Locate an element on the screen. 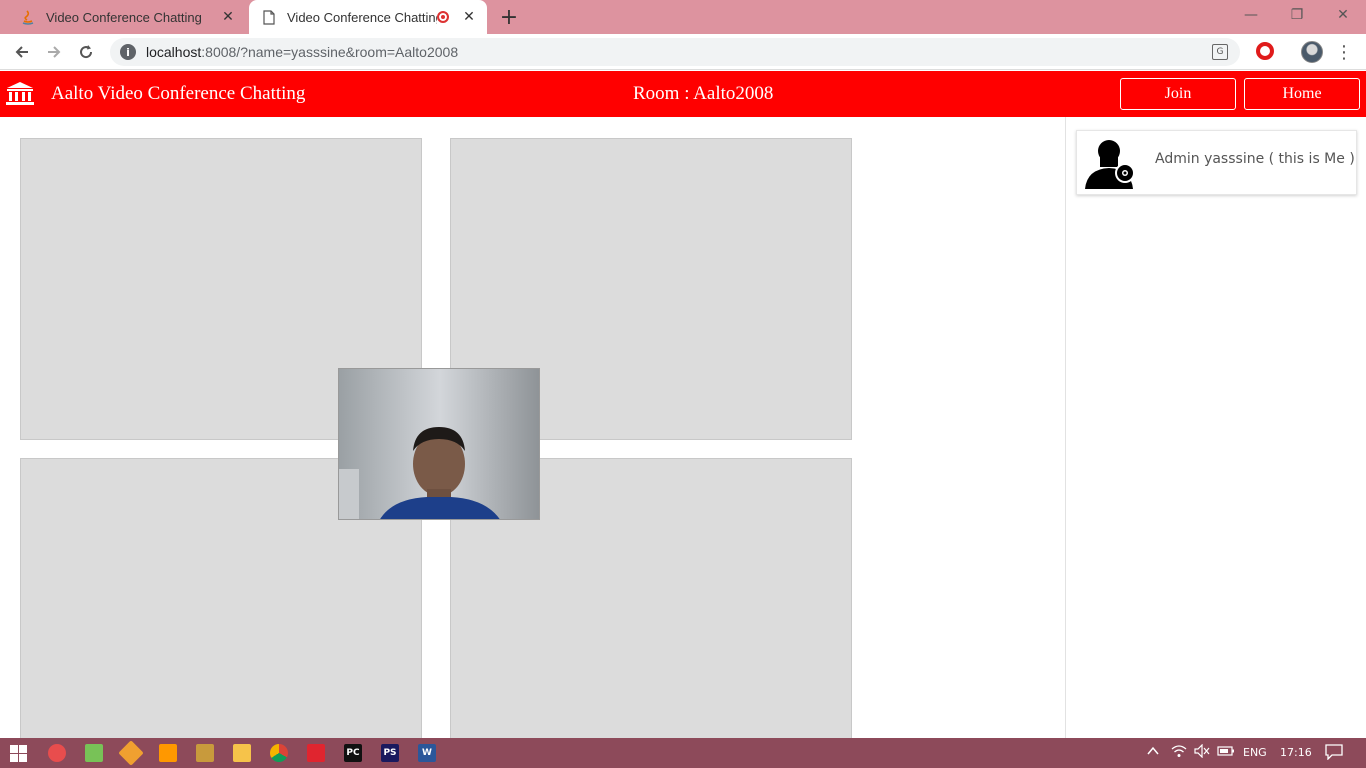 The image size is (1366, 768). app-icon is located at coordinates (57, 753).